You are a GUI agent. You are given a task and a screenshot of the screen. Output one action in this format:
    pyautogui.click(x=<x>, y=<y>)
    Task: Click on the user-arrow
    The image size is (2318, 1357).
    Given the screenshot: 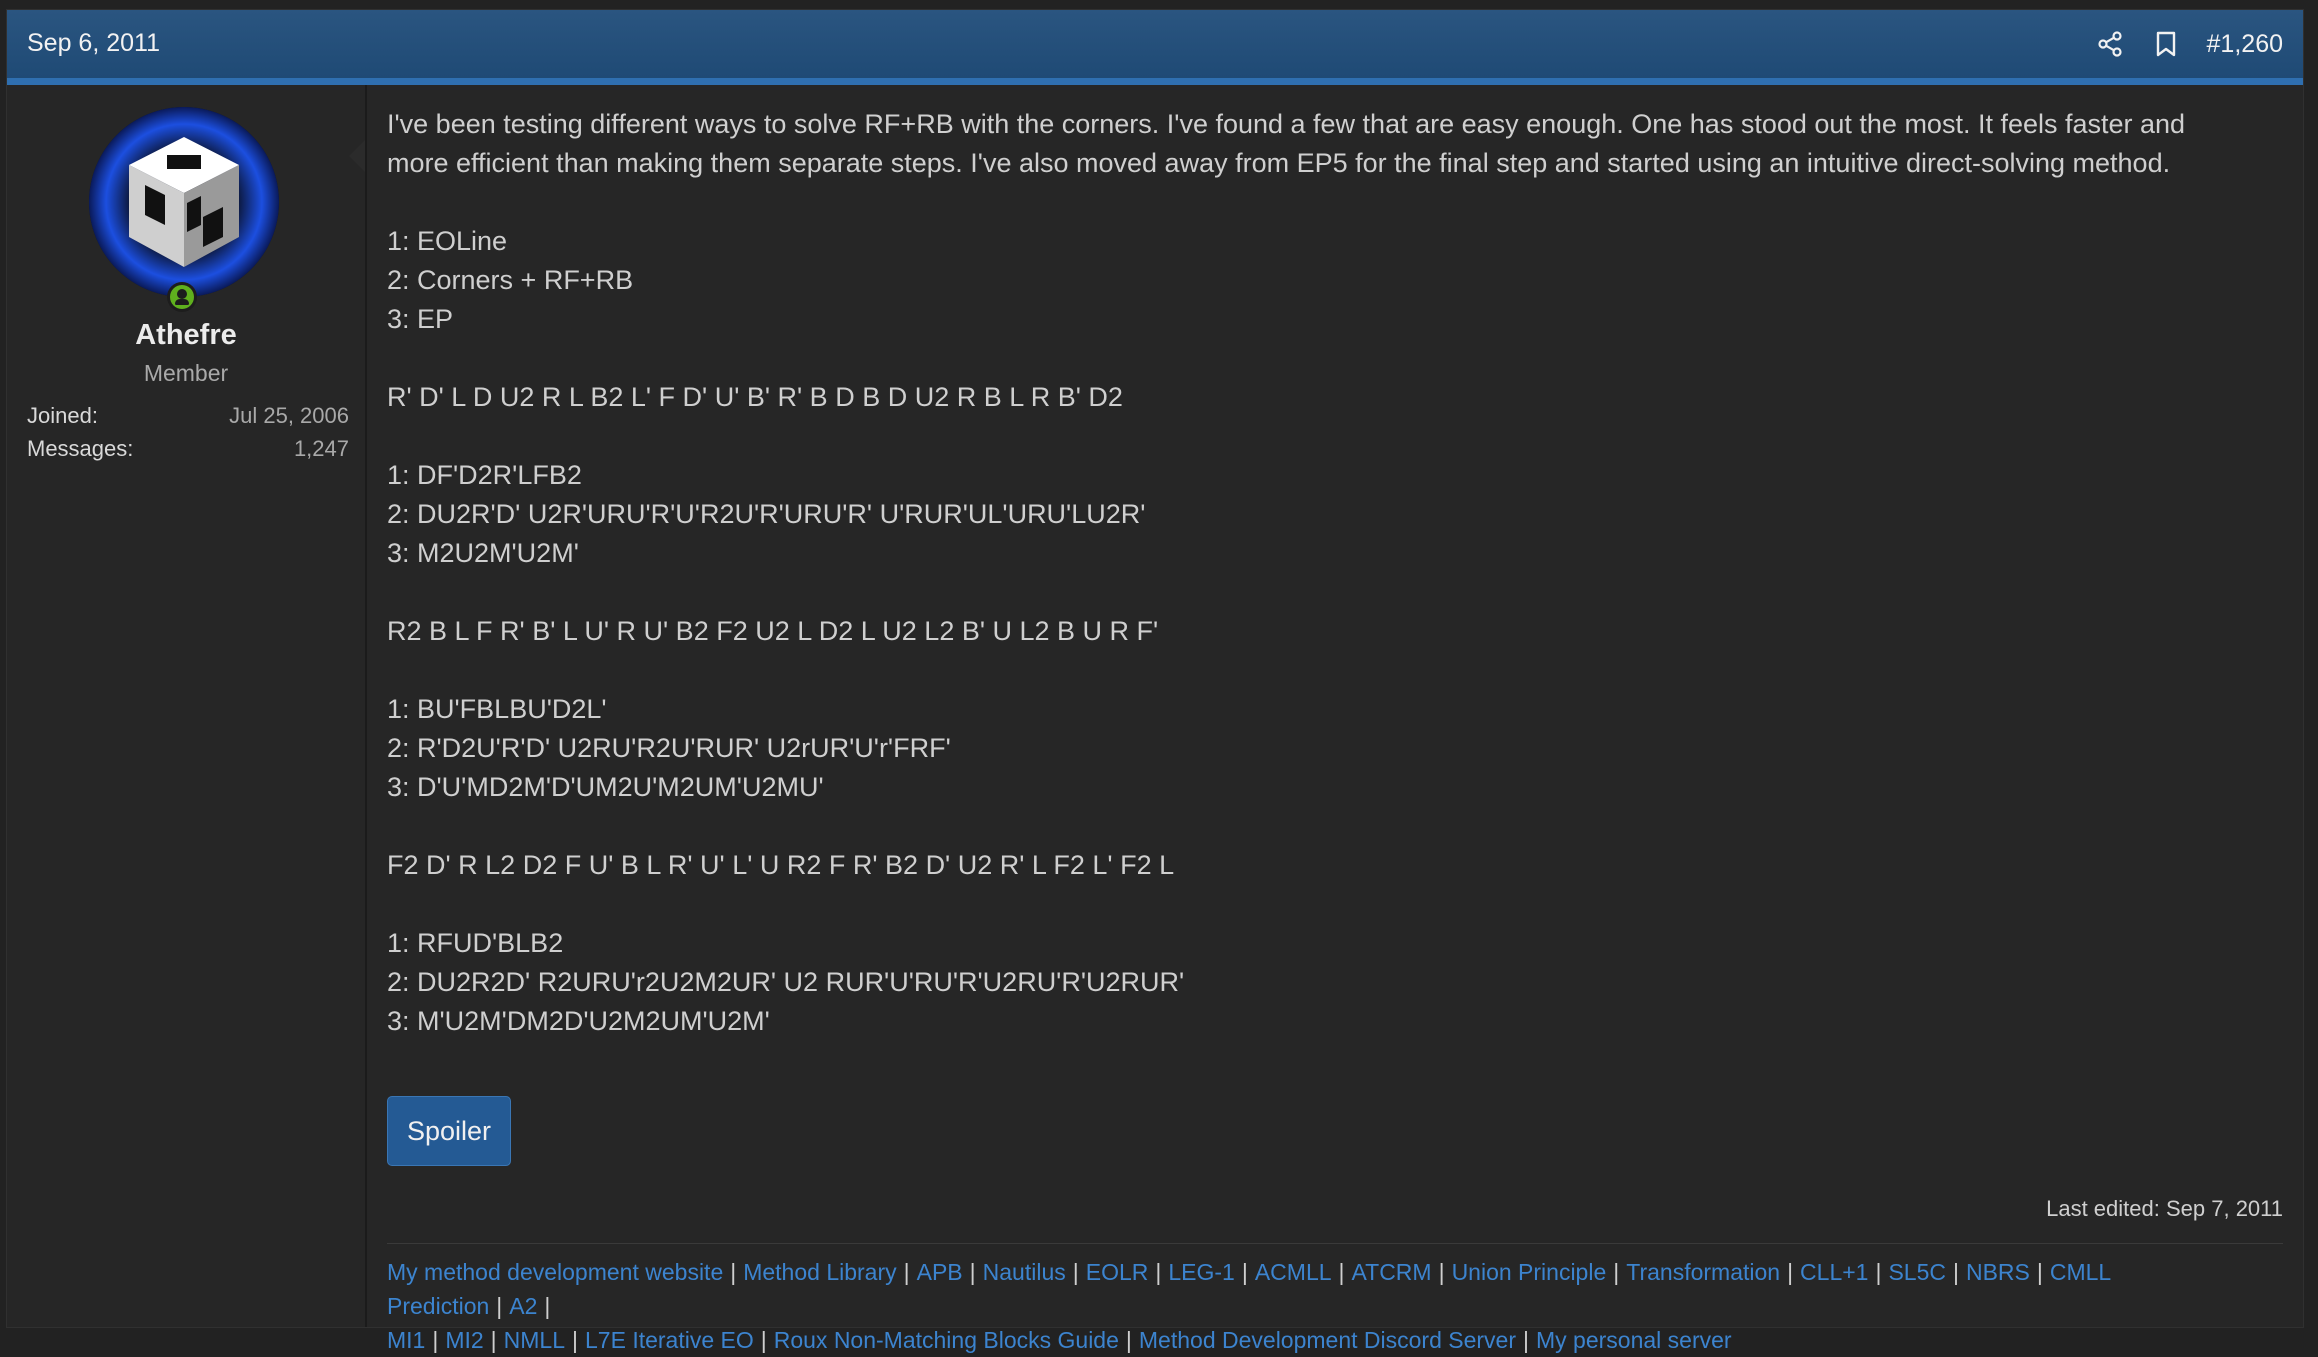 What is the action you would take?
    pyautogui.click(x=357, y=156)
    